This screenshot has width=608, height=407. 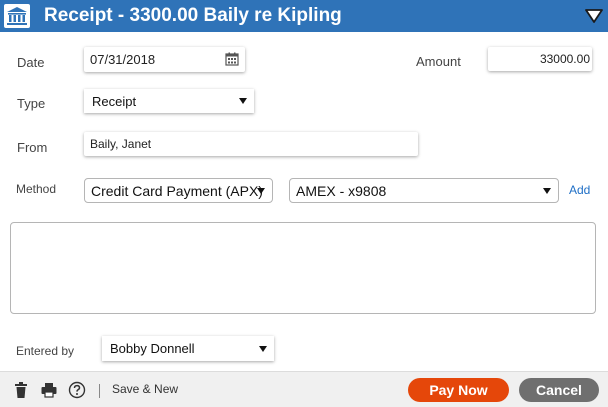 I want to click on footer-divider, so click(x=99, y=391).